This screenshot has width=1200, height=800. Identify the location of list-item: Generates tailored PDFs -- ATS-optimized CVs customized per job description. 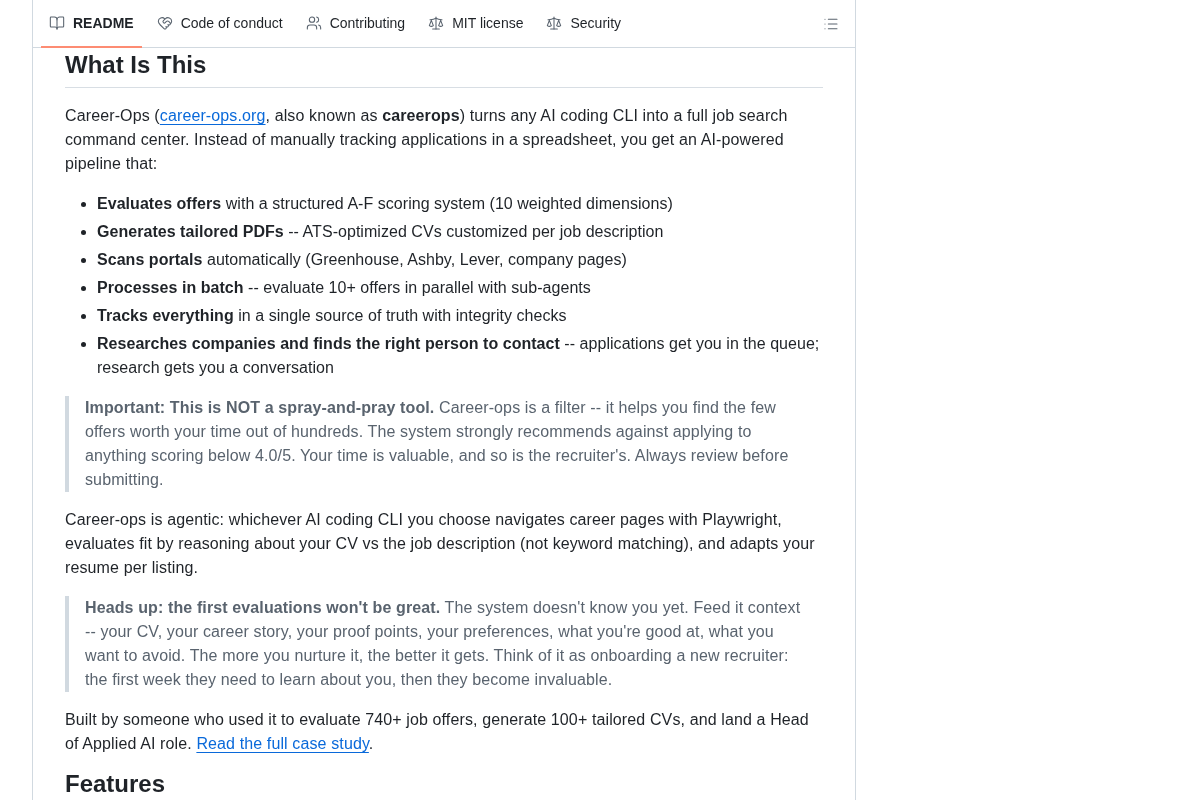
(381, 232).